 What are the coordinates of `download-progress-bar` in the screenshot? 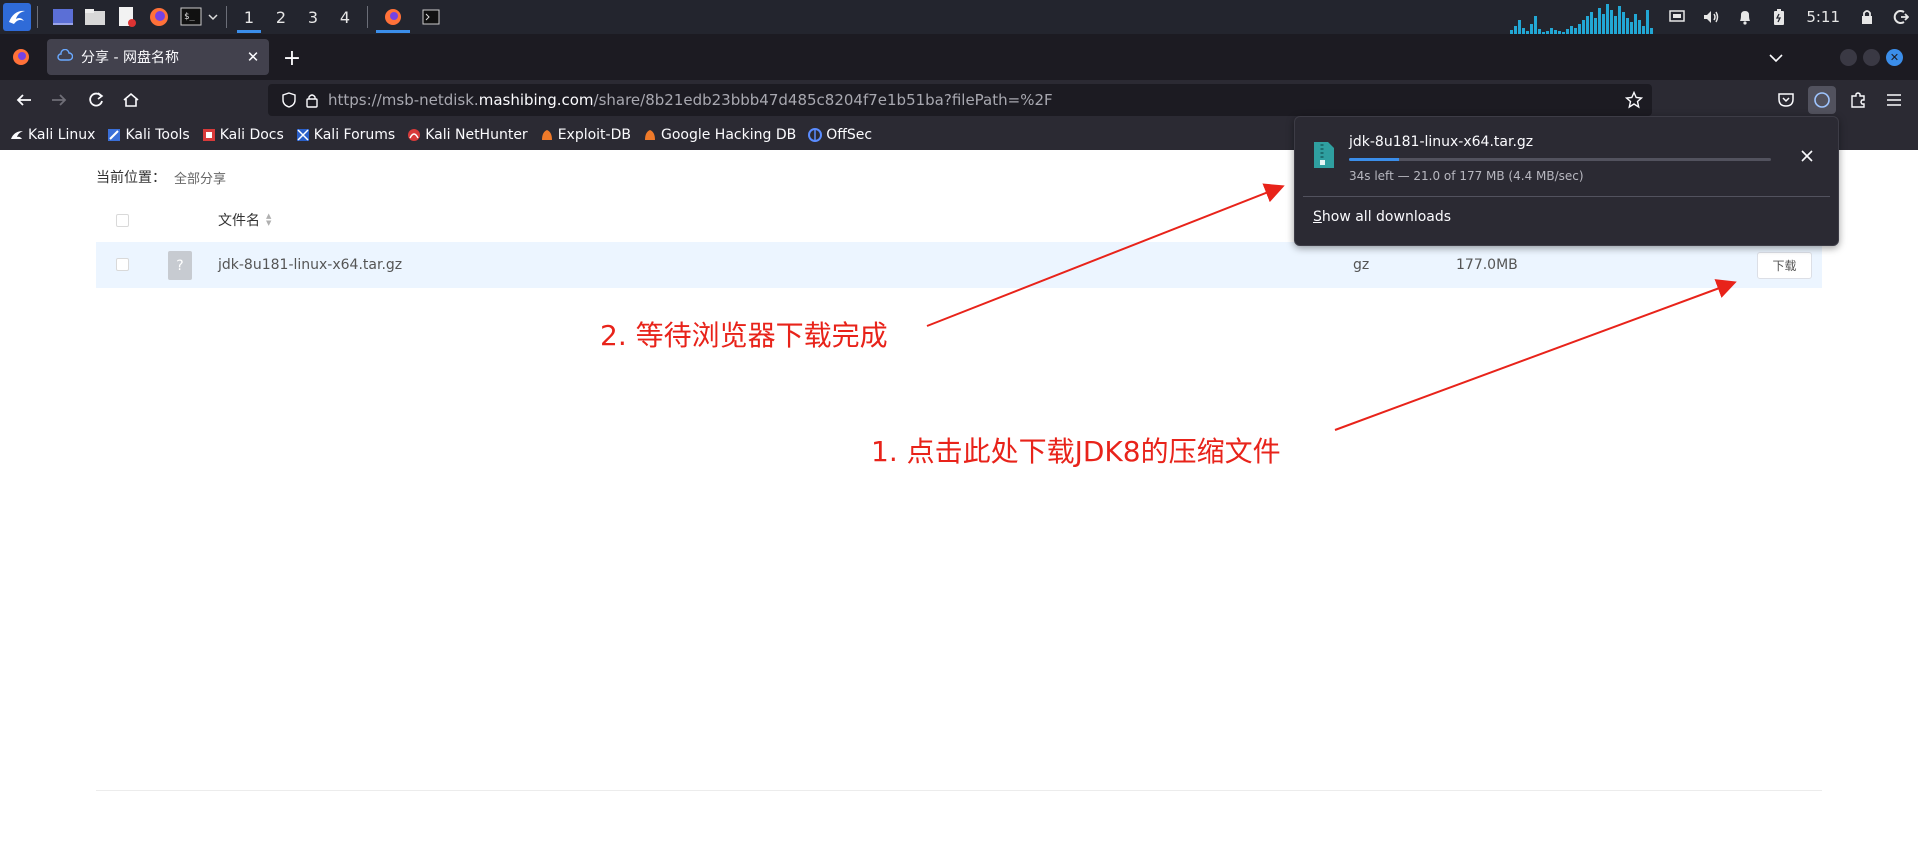 It's located at (1560, 159).